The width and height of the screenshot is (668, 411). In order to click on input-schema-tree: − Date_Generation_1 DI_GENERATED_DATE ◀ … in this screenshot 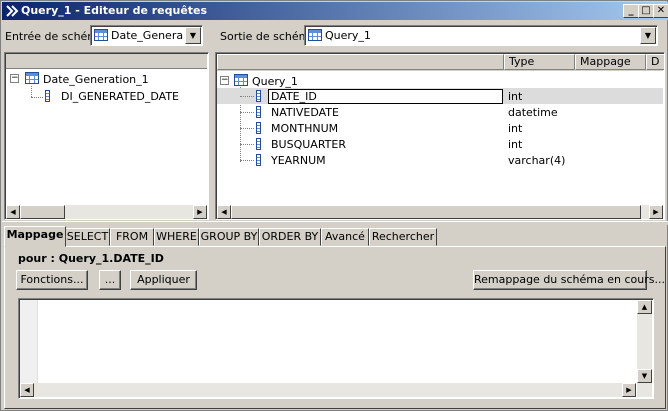, I will do `click(106, 136)`.